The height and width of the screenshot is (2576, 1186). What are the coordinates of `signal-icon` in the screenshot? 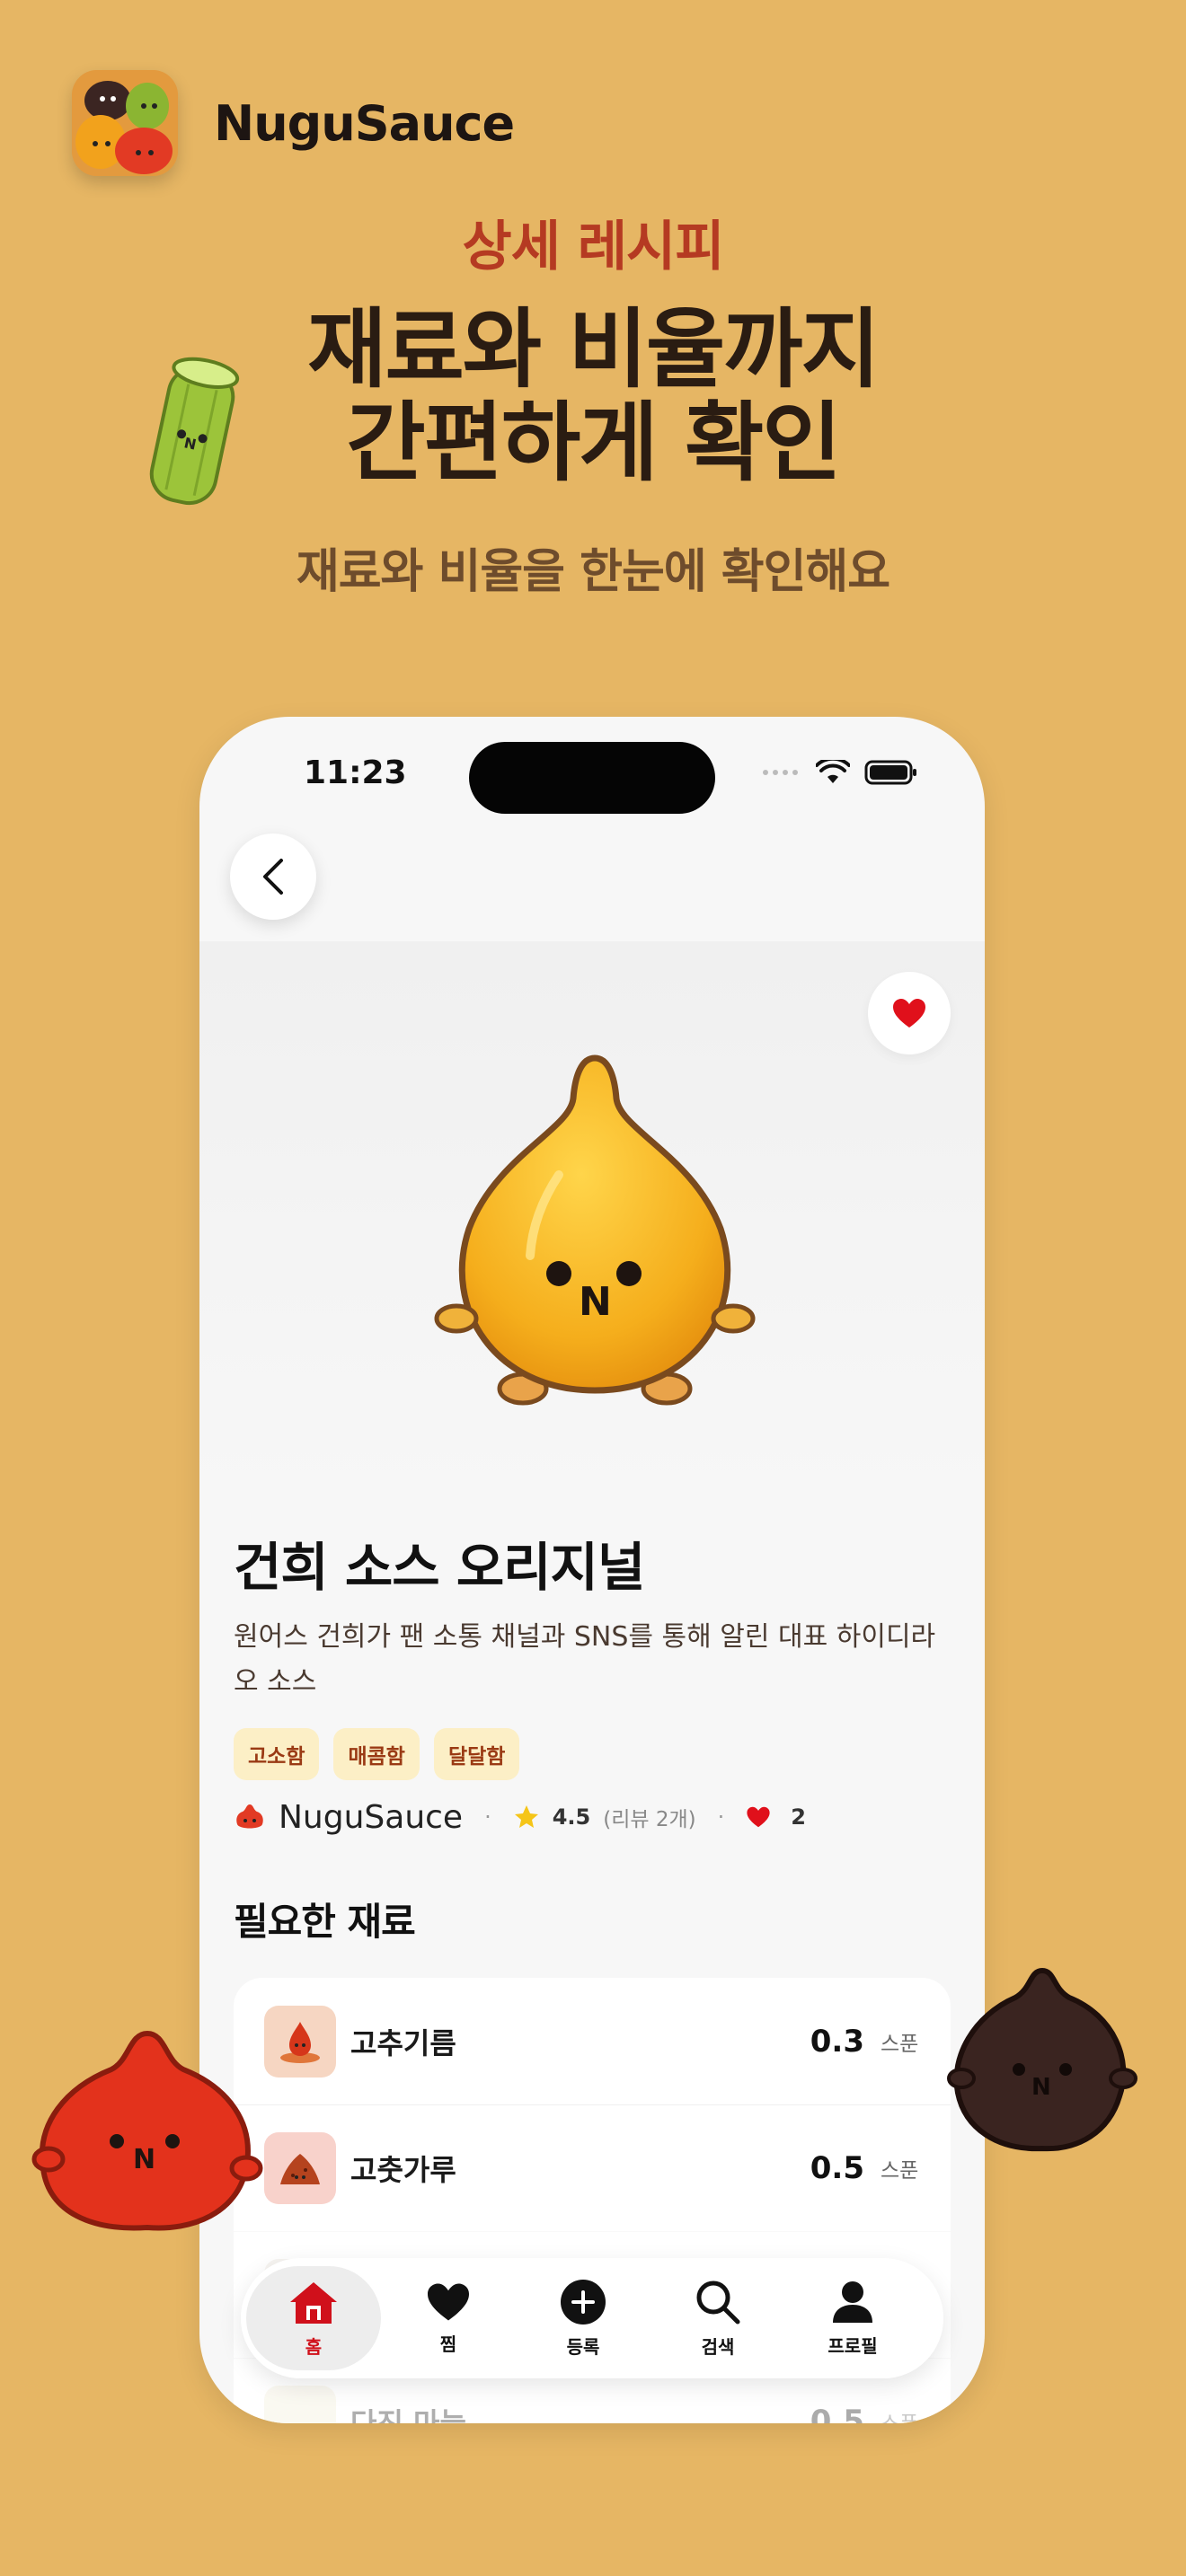 It's located at (780, 772).